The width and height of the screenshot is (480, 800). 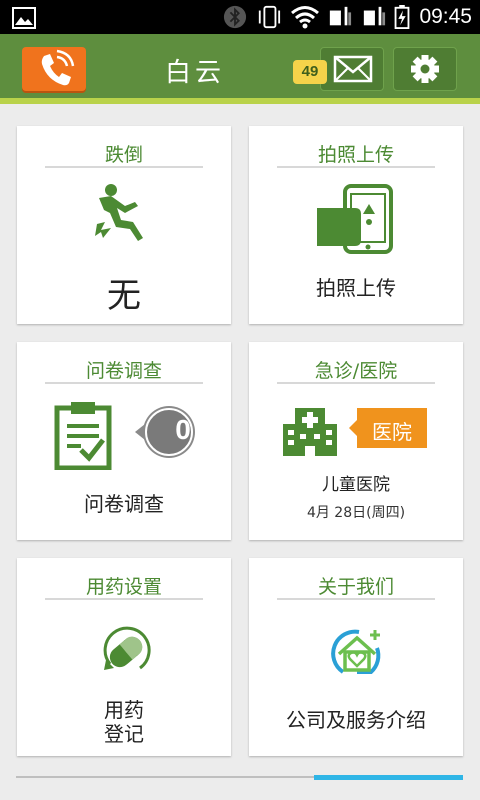 I want to click on photo-card-title: 拍照上传, so click(x=355, y=155).